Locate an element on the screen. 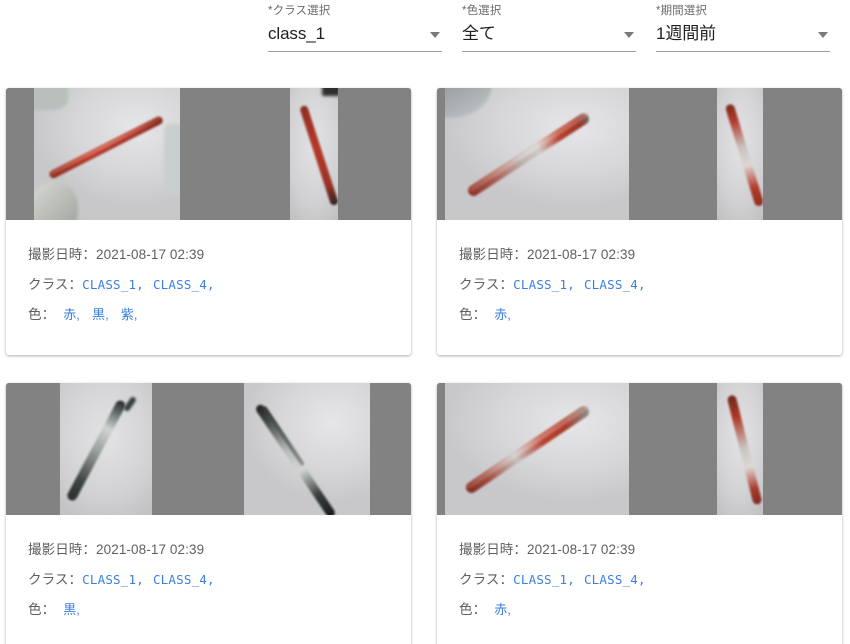 This screenshot has height=644, width=850. class-select: *クラス選択 class_1 is located at coordinates (355, 29).